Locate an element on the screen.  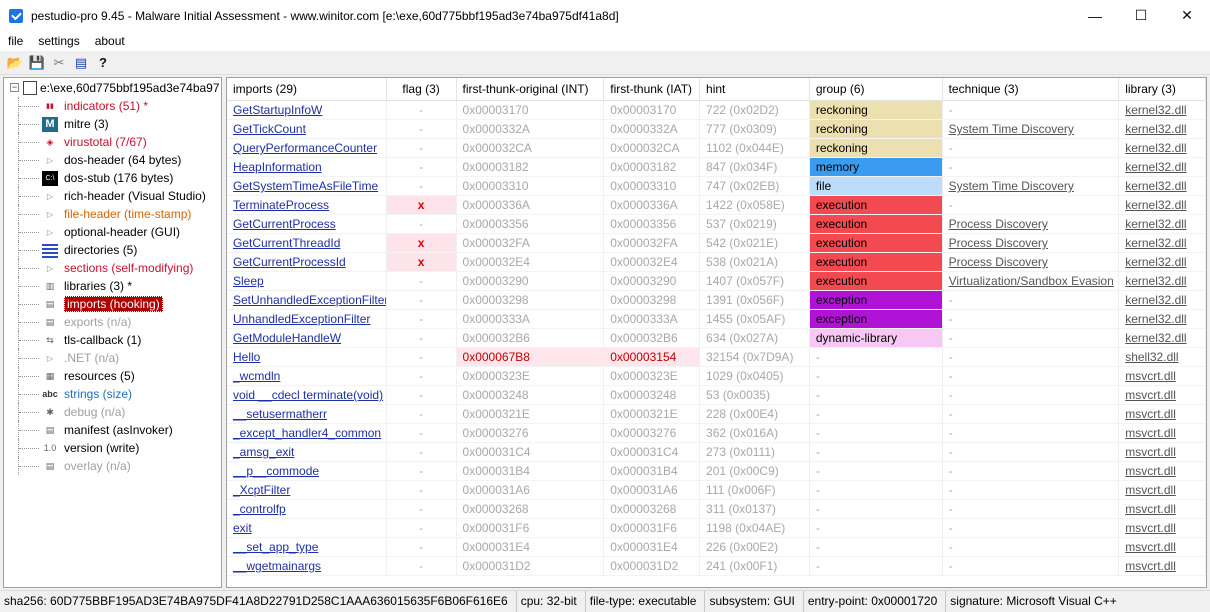
tree-item: ✱ debug (n/a) is located at coordinates (112, 412).